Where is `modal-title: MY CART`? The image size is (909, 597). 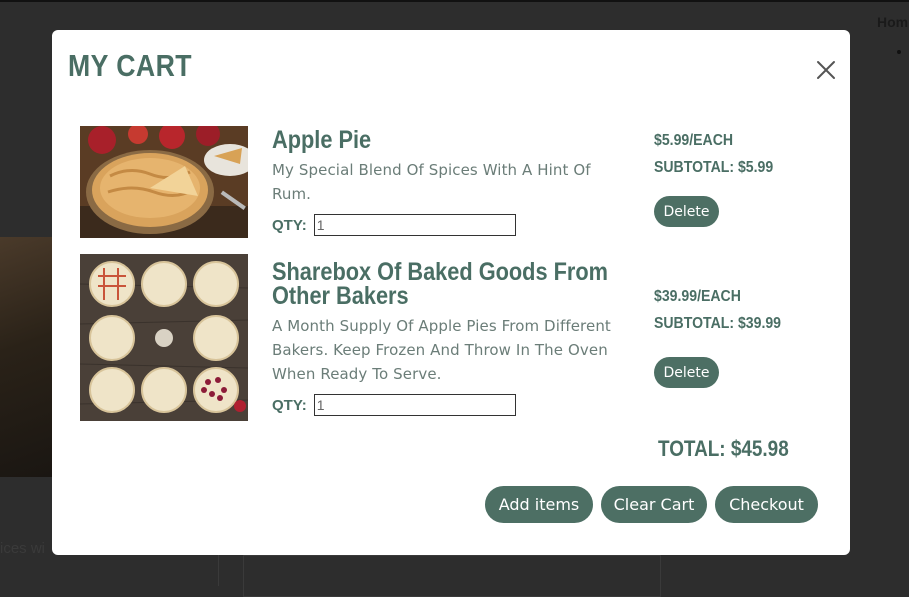 modal-title: MY CART is located at coordinates (130, 65).